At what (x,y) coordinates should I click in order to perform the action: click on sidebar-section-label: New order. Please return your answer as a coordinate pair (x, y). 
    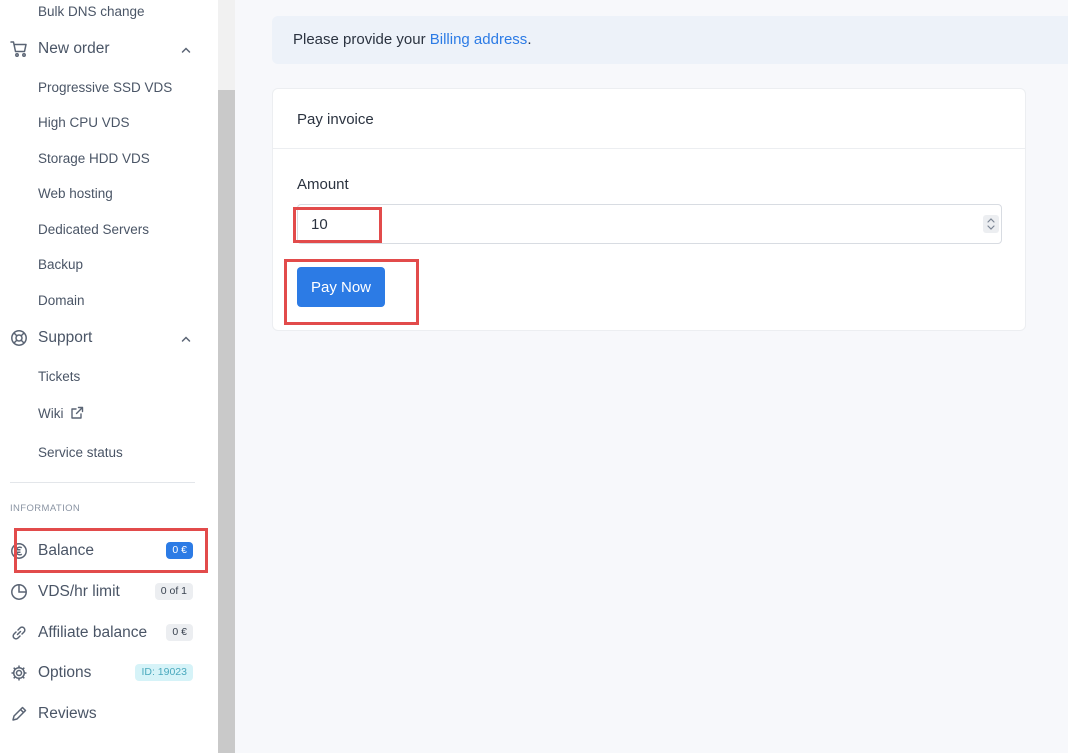
    Looking at the image, I should click on (74, 48).